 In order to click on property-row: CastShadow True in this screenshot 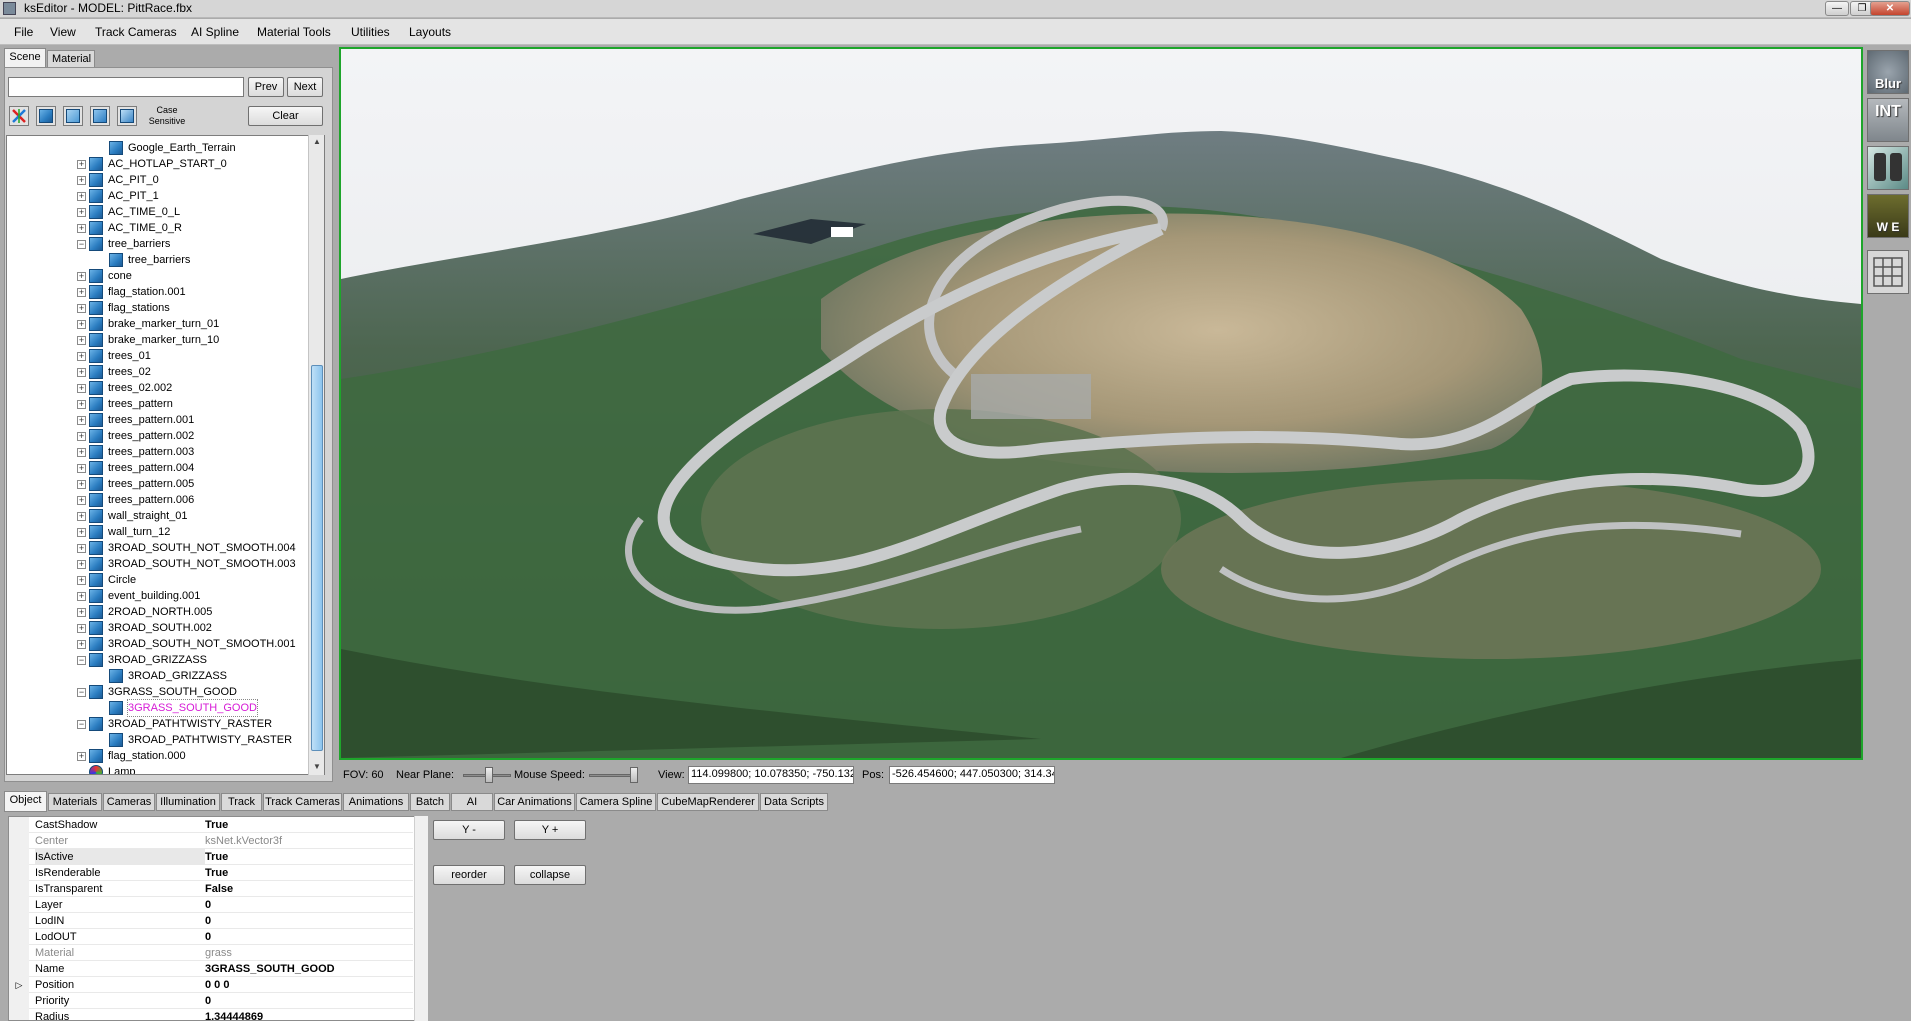, I will do `click(211, 825)`.